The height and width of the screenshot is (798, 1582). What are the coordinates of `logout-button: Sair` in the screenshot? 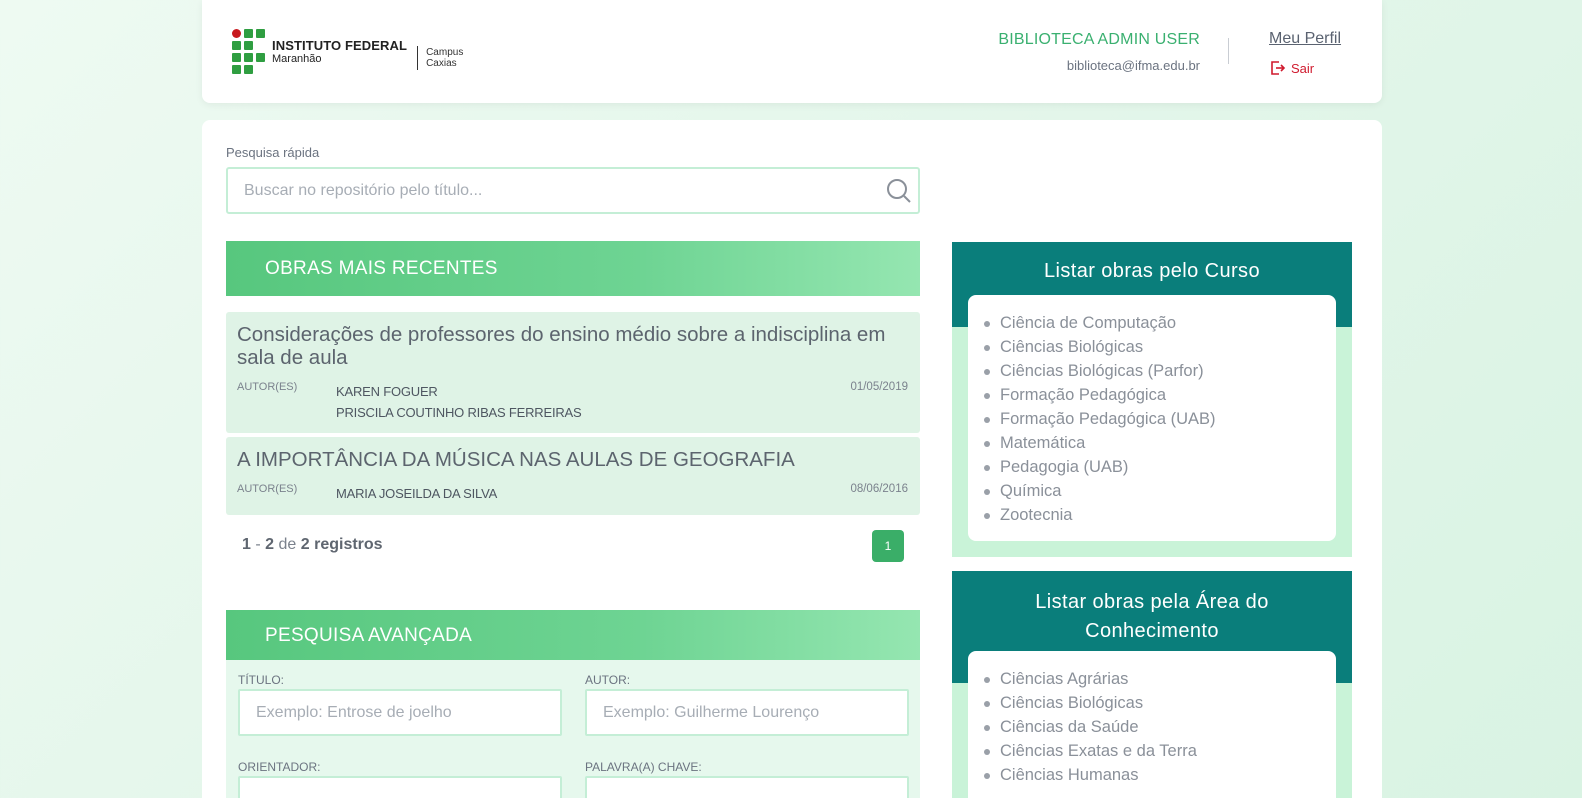 It's located at (1292, 68).